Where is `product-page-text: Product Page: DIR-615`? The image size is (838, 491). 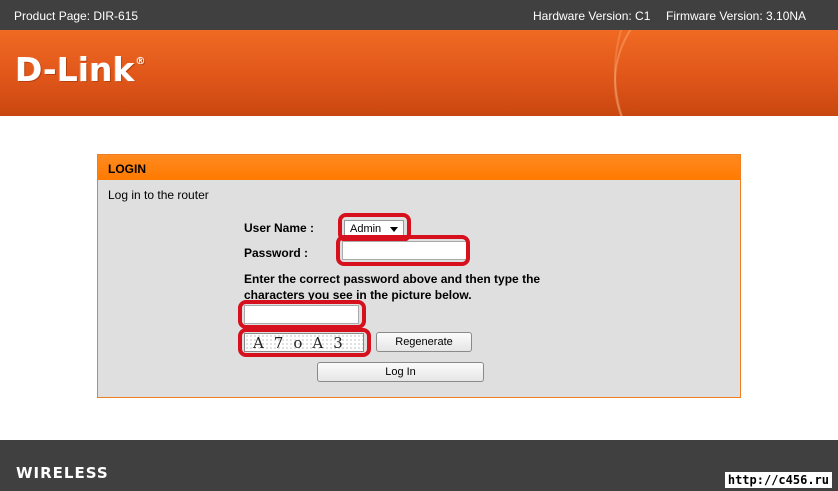 product-page-text: Product Page: DIR-615 is located at coordinates (76, 16).